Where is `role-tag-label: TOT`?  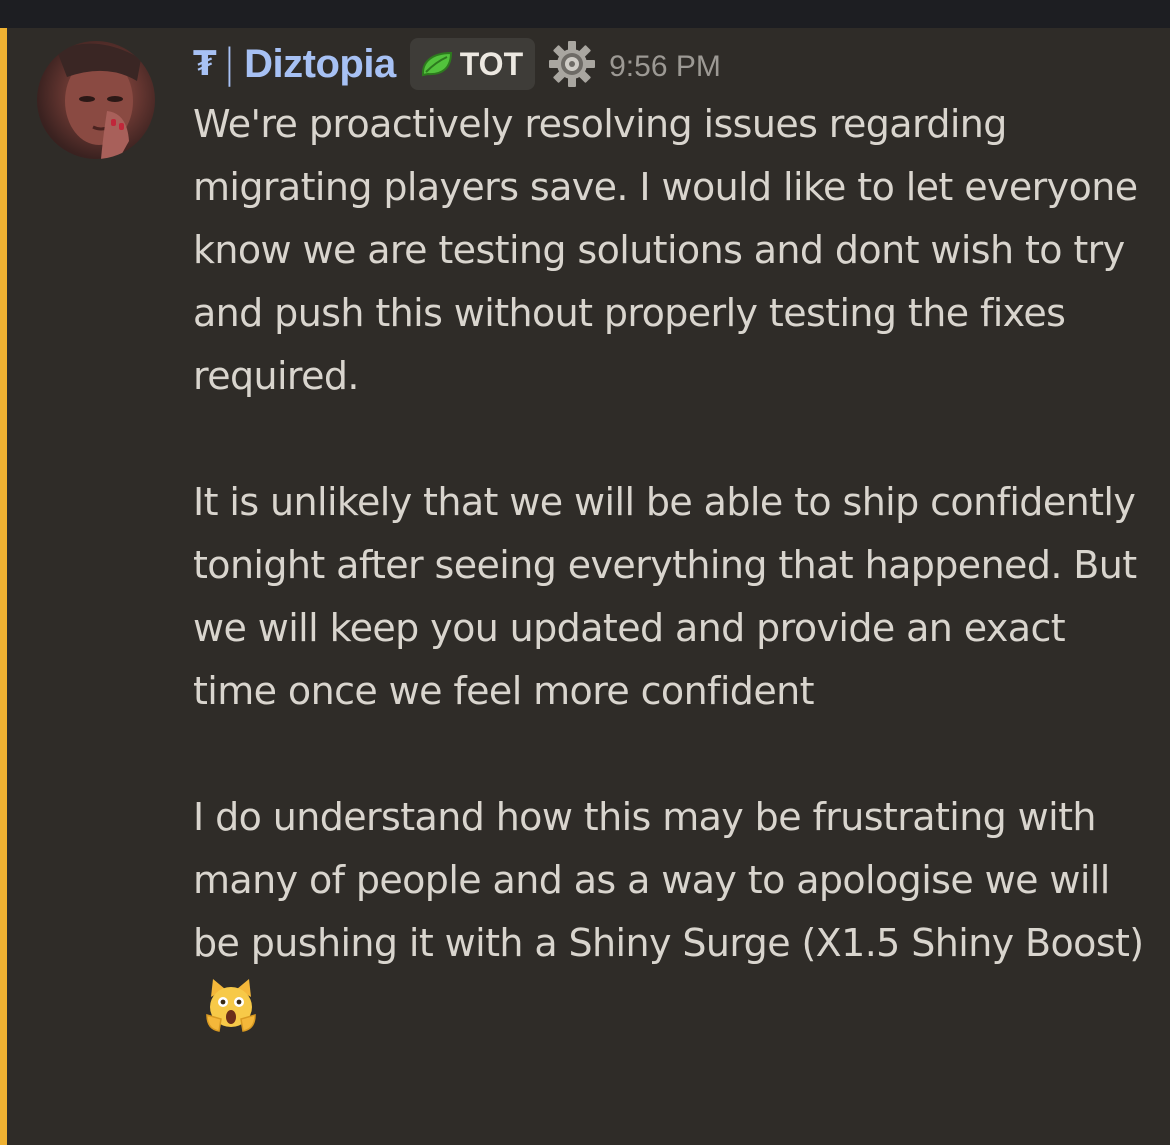
role-tag-label: TOT is located at coordinates (491, 64).